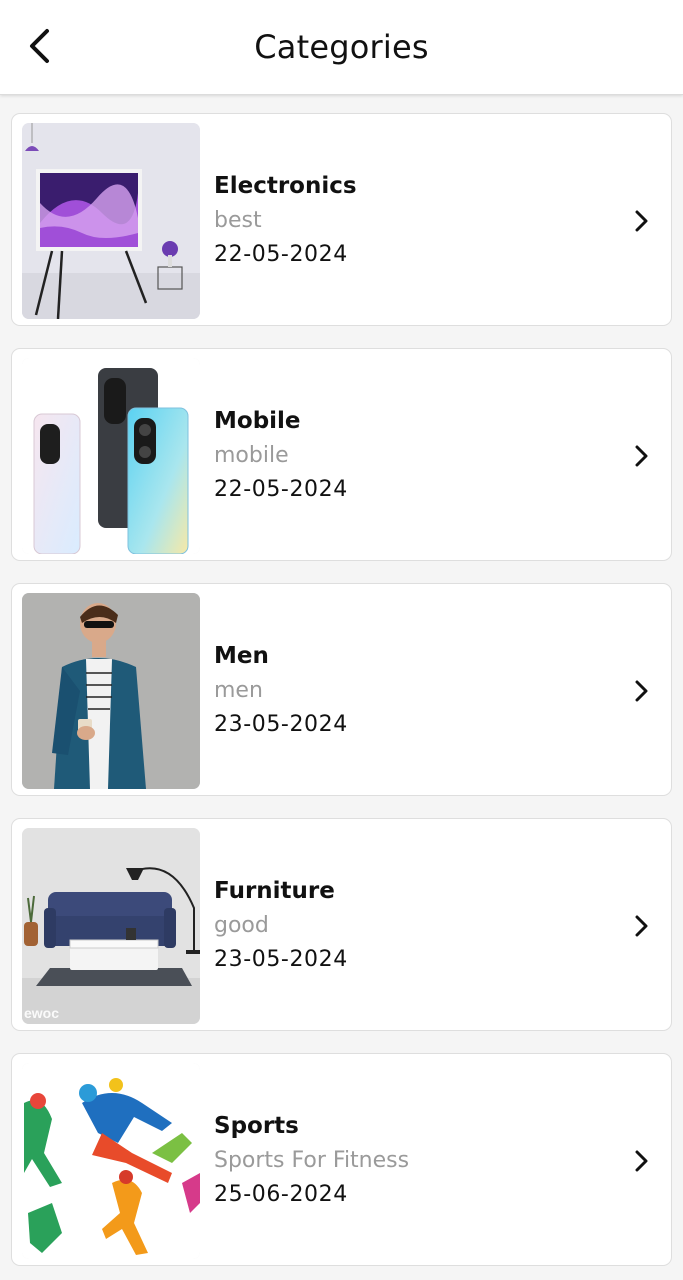 This screenshot has height=1280, width=683. I want to click on back-arrow-icon, so click(39, 46).